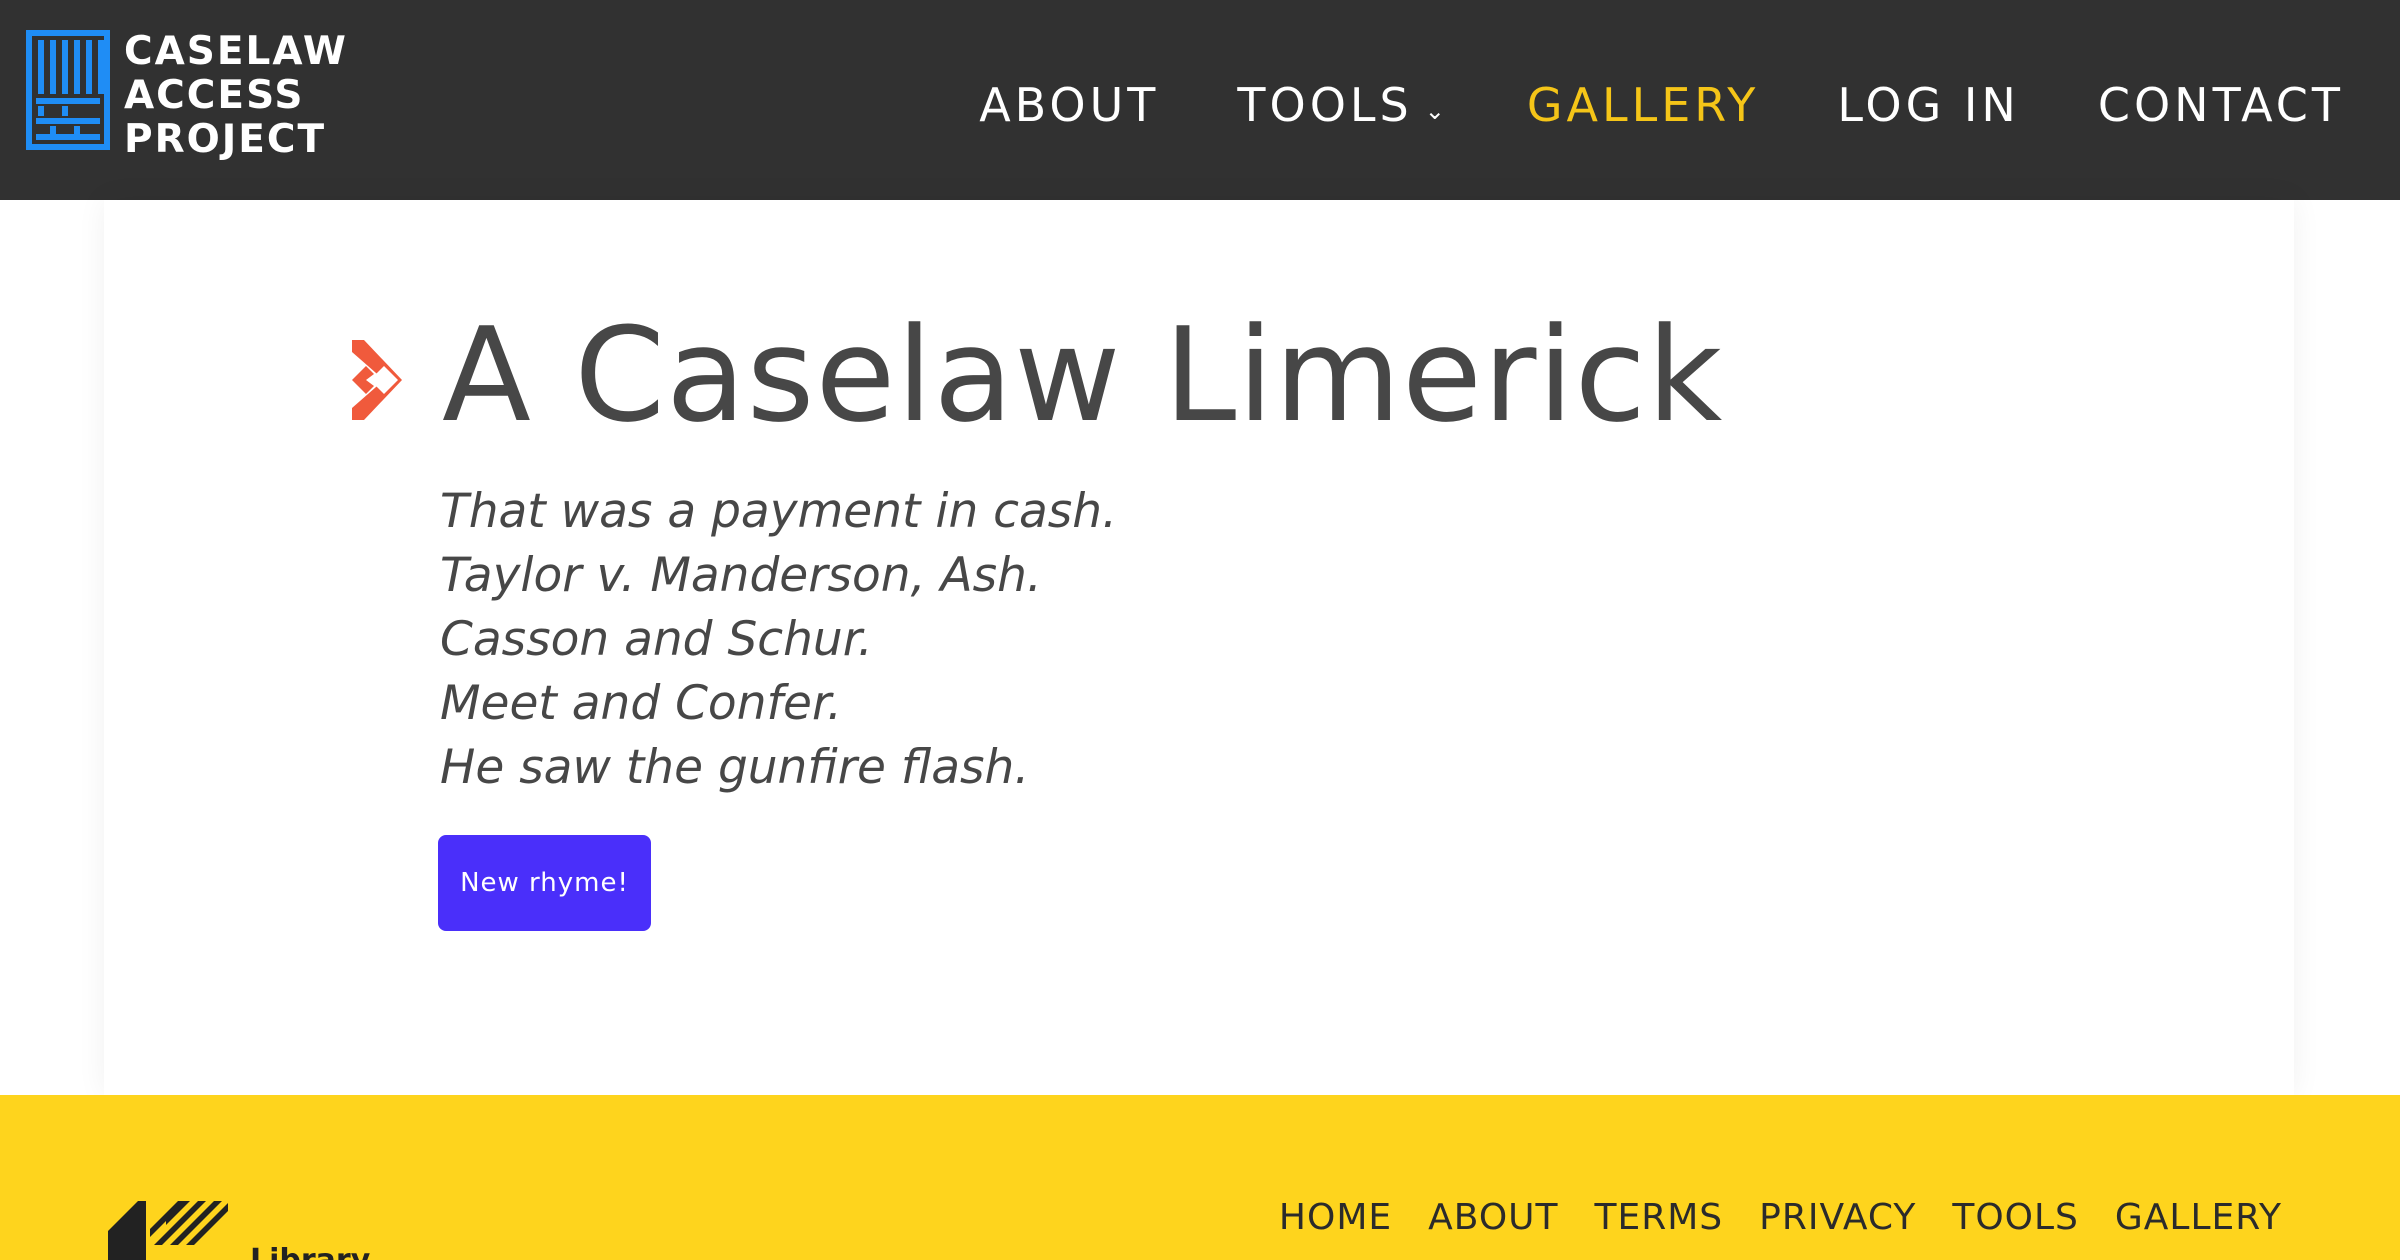 This screenshot has height=1260, width=2400. What do you see at coordinates (1493, 1217) in the screenshot?
I see `footer-link-about: ABOUT` at bounding box center [1493, 1217].